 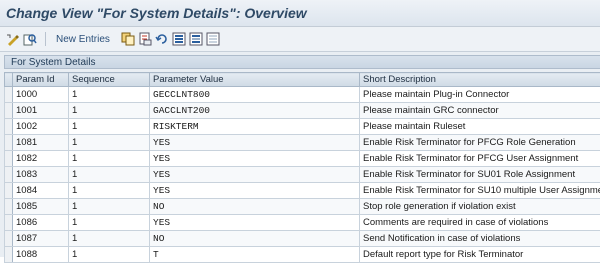 I want to click on short-description-cell: Default report type for Risk Terminator, so click(x=480, y=255).